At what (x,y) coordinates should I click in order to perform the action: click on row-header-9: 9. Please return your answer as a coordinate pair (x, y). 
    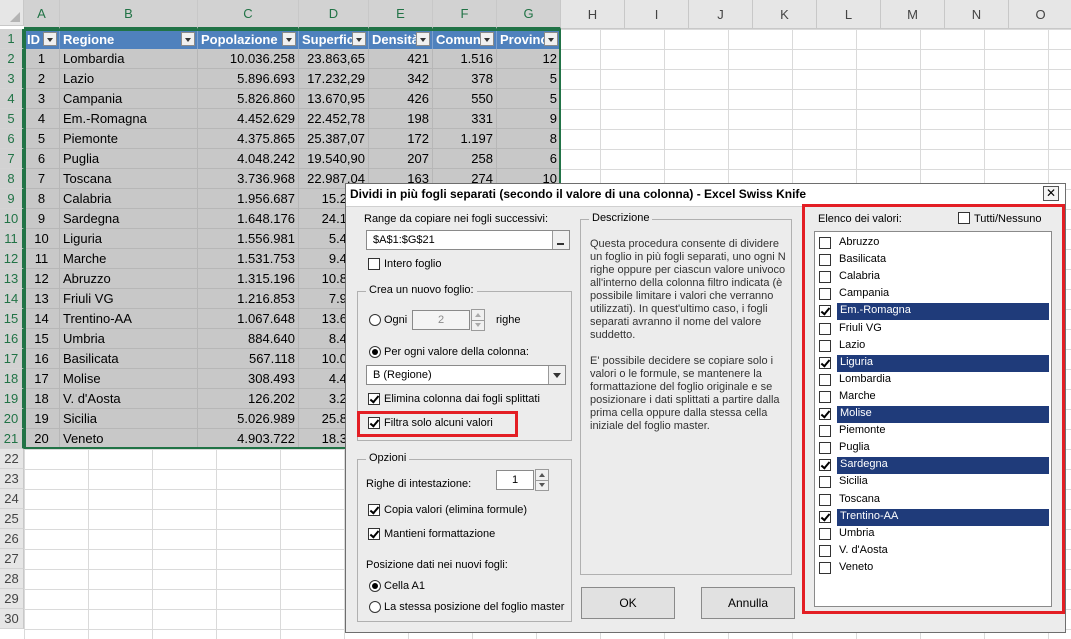
    Looking at the image, I should click on (12, 199).